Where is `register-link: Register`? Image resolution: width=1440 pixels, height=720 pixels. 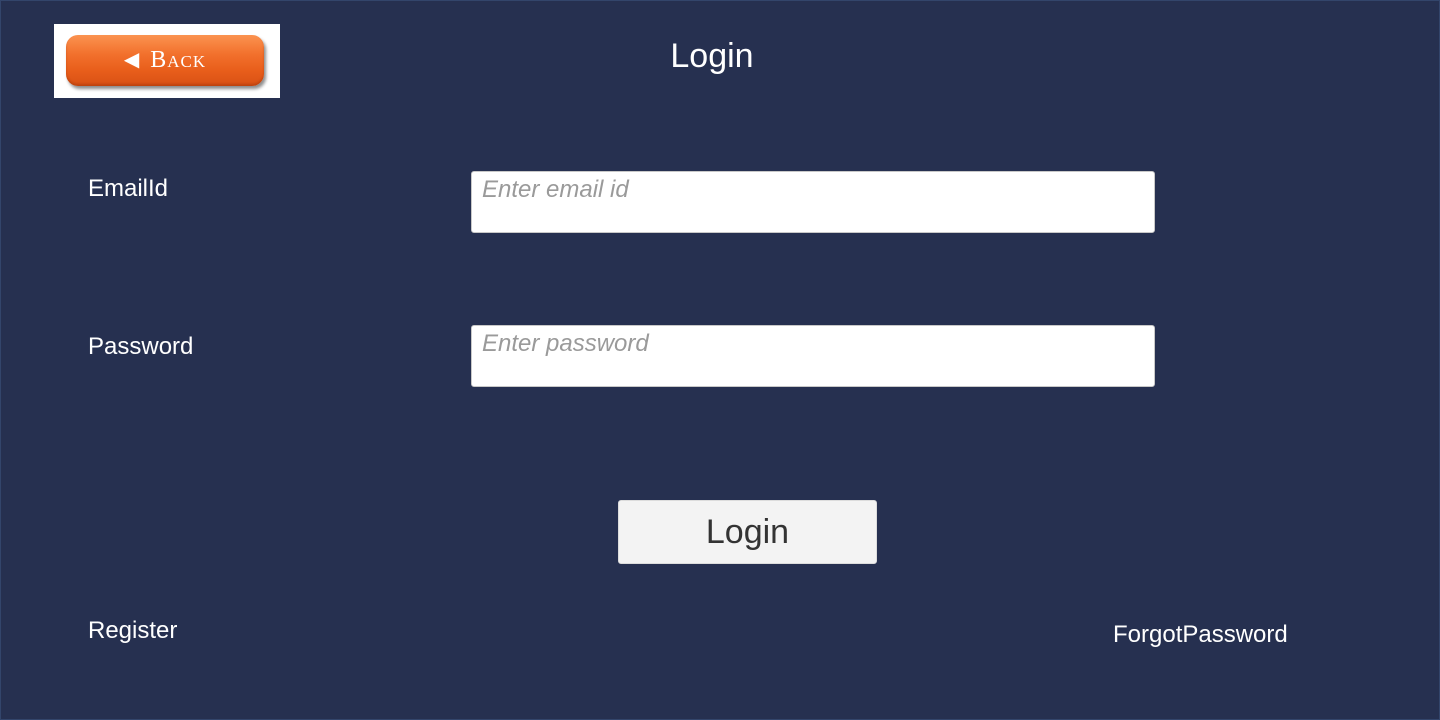
register-link: Register is located at coordinates (132, 631).